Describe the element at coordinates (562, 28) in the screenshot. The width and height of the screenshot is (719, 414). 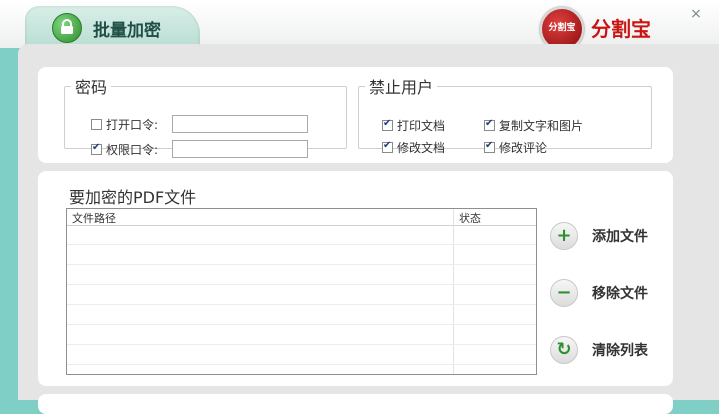
I see `logo-badge-text: 分割宝` at that location.